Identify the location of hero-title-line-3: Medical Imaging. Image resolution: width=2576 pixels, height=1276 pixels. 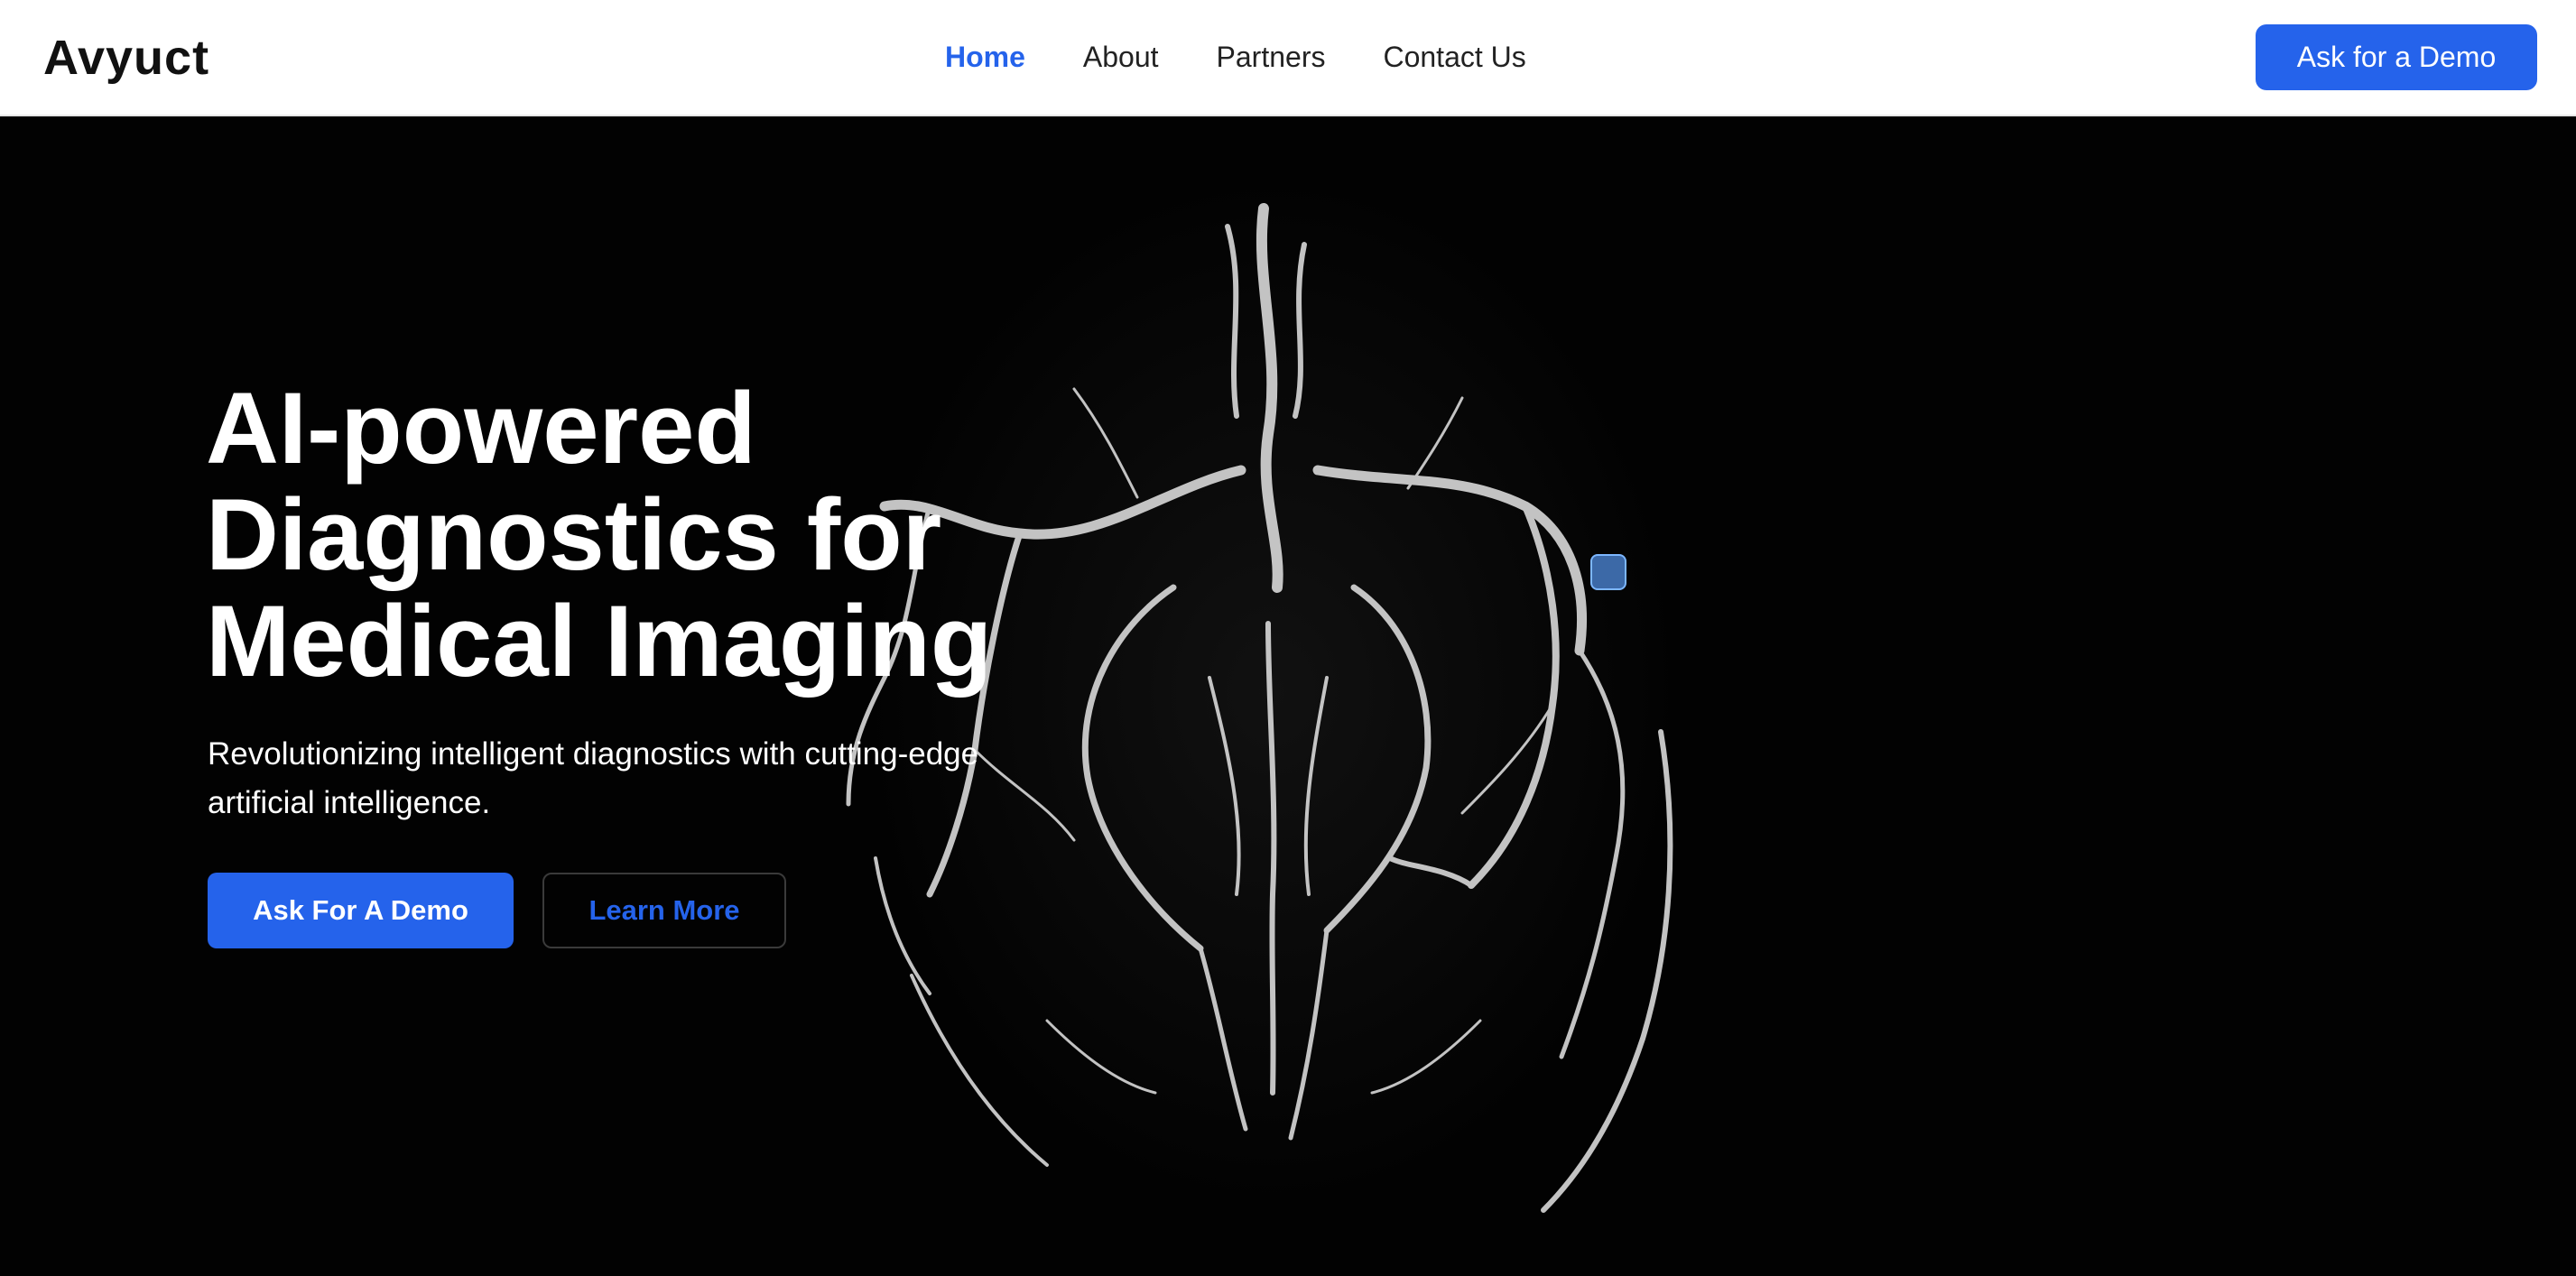
(600, 641).